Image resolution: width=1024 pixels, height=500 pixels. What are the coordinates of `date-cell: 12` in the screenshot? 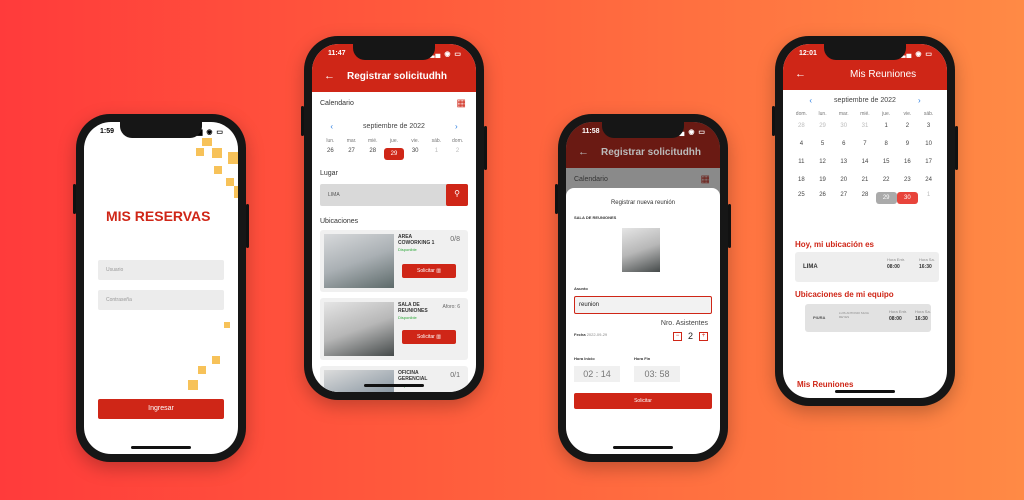 It's located at (822, 162).